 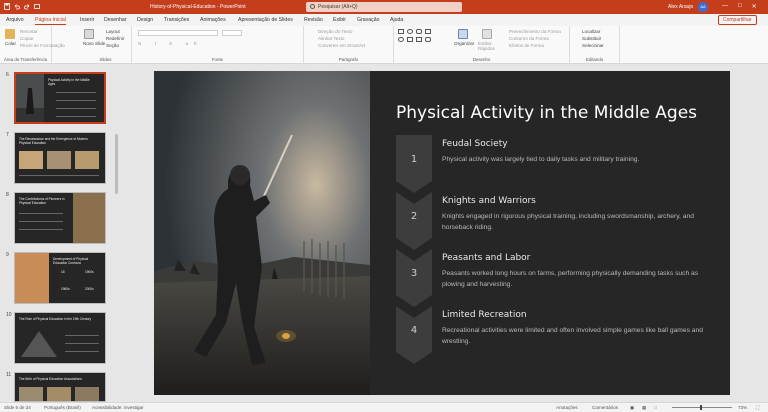 I want to click on tab-design: Design, so click(x=145, y=20).